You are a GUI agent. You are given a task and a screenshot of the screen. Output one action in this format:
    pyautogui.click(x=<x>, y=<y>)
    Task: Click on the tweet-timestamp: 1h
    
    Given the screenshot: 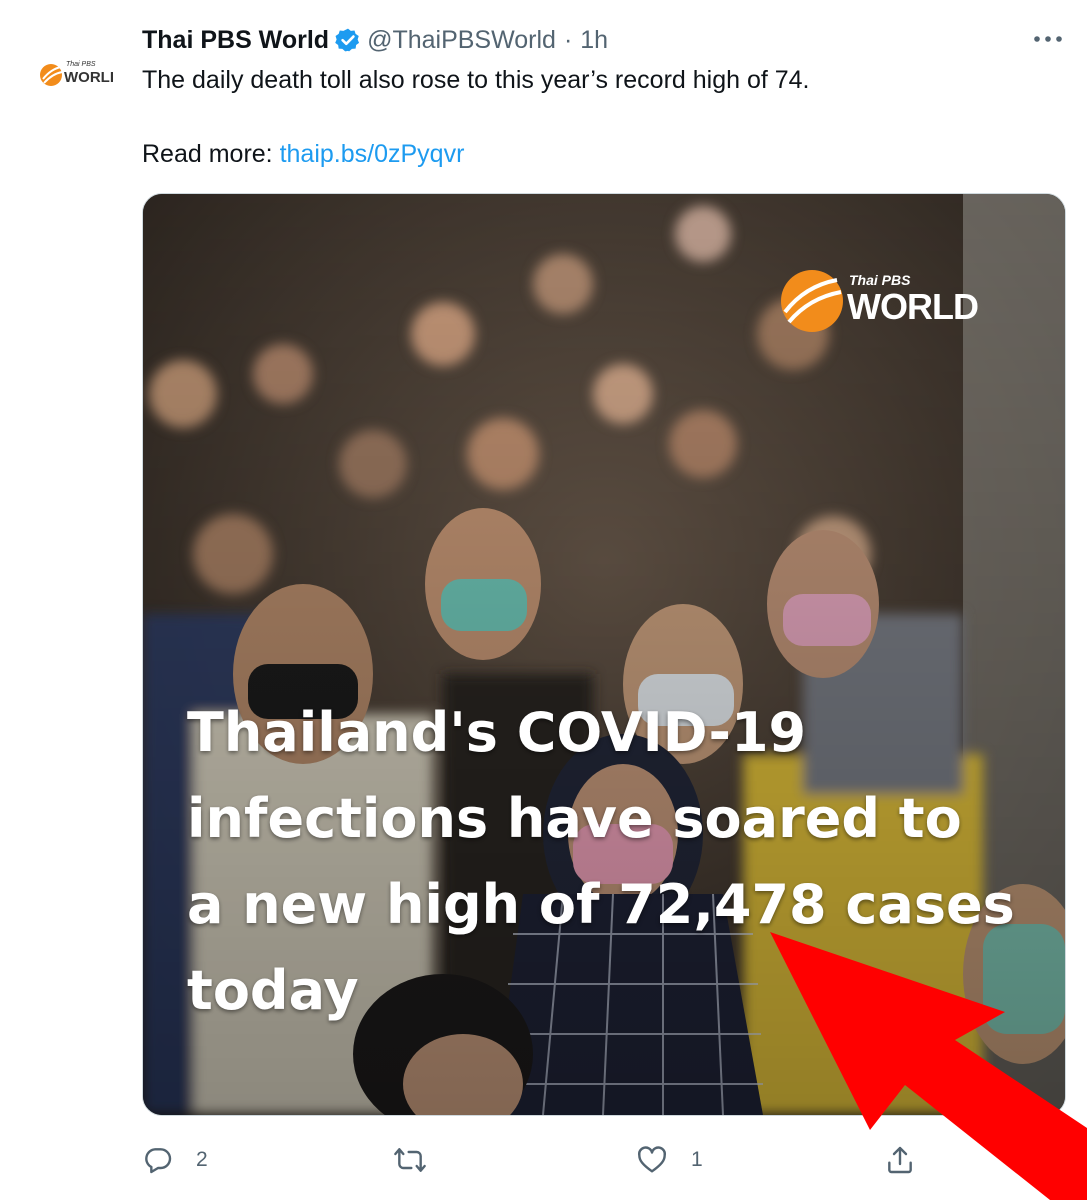 What is the action you would take?
    pyautogui.click(x=594, y=40)
    